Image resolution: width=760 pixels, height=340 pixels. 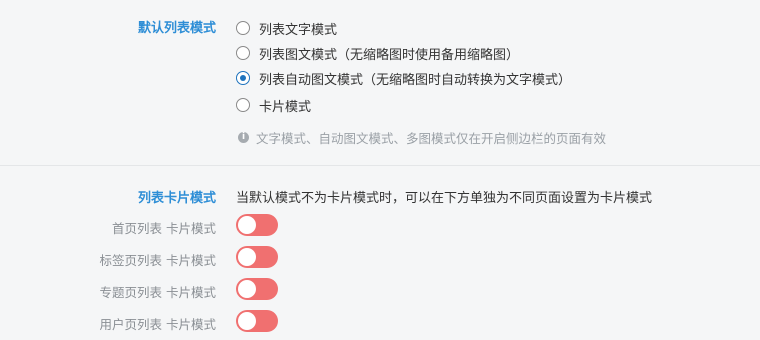 What do you see at coordinates (243, 137) in the screenshot?
I see `info-icon: i` at bounding box center [243, 137].